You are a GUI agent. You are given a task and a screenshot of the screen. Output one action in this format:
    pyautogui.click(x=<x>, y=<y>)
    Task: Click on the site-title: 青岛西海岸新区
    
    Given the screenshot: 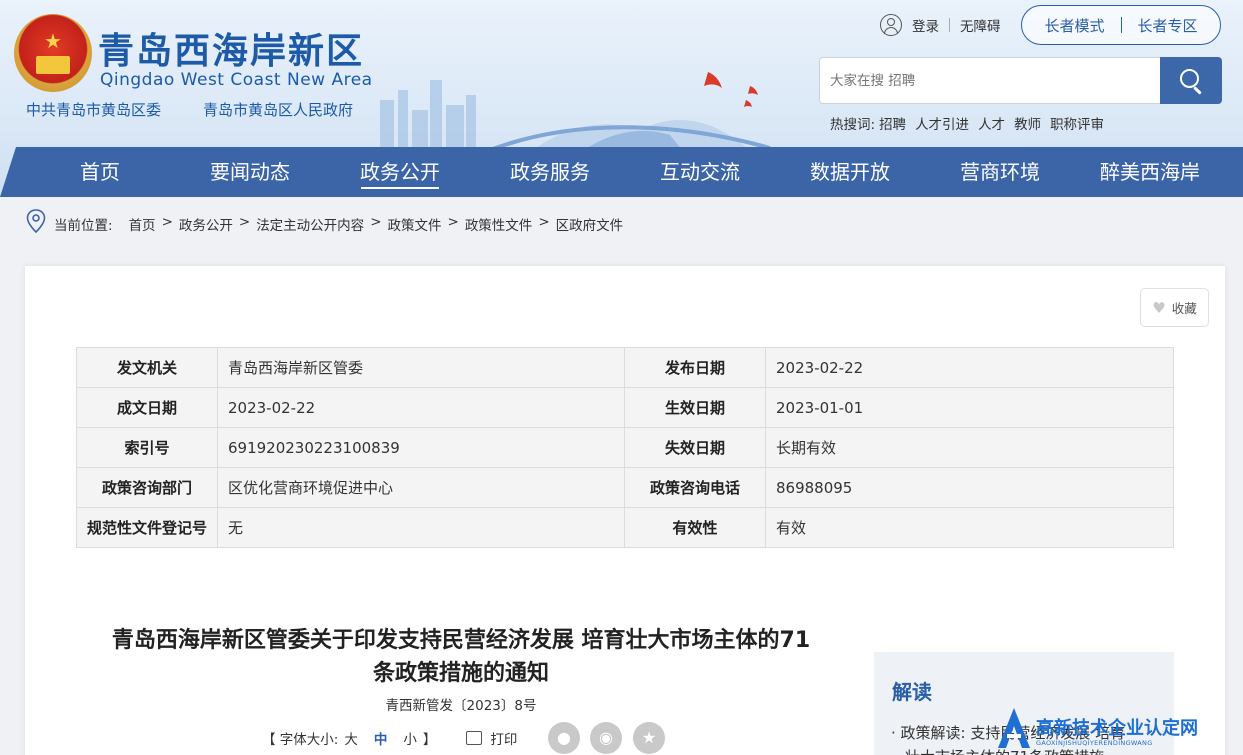 What is the action you would take?
    pyautogui.click(x=231, y=51)
    